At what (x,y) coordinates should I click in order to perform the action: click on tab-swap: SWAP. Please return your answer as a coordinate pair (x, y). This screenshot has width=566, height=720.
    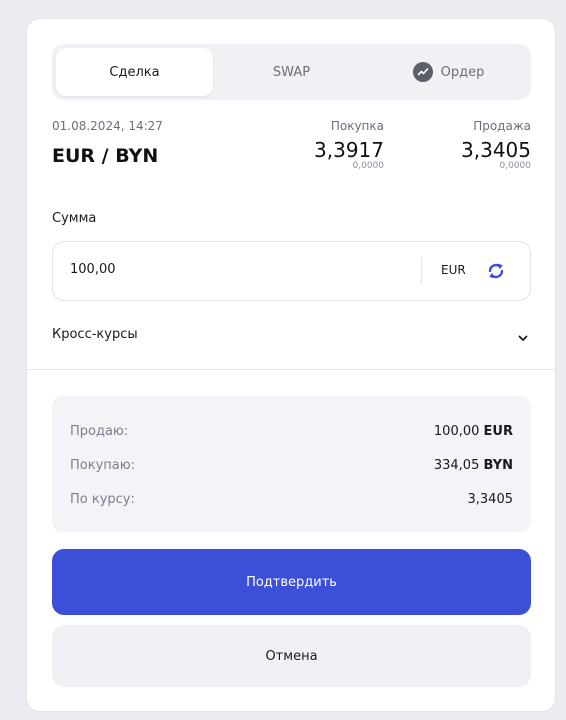
    Looking at the image, I should click on (291, 72).